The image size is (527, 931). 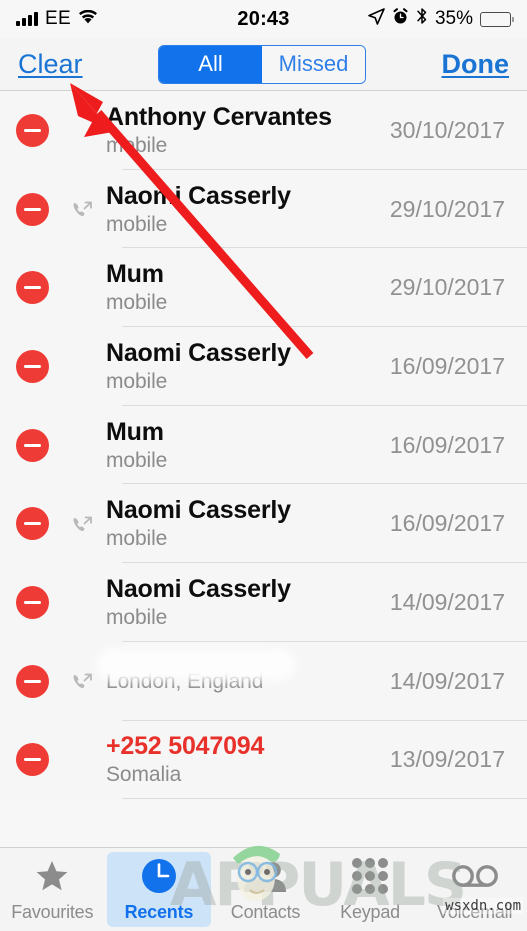 I want to click on tab-contacts: Contacts, so click(x=265, y=889).